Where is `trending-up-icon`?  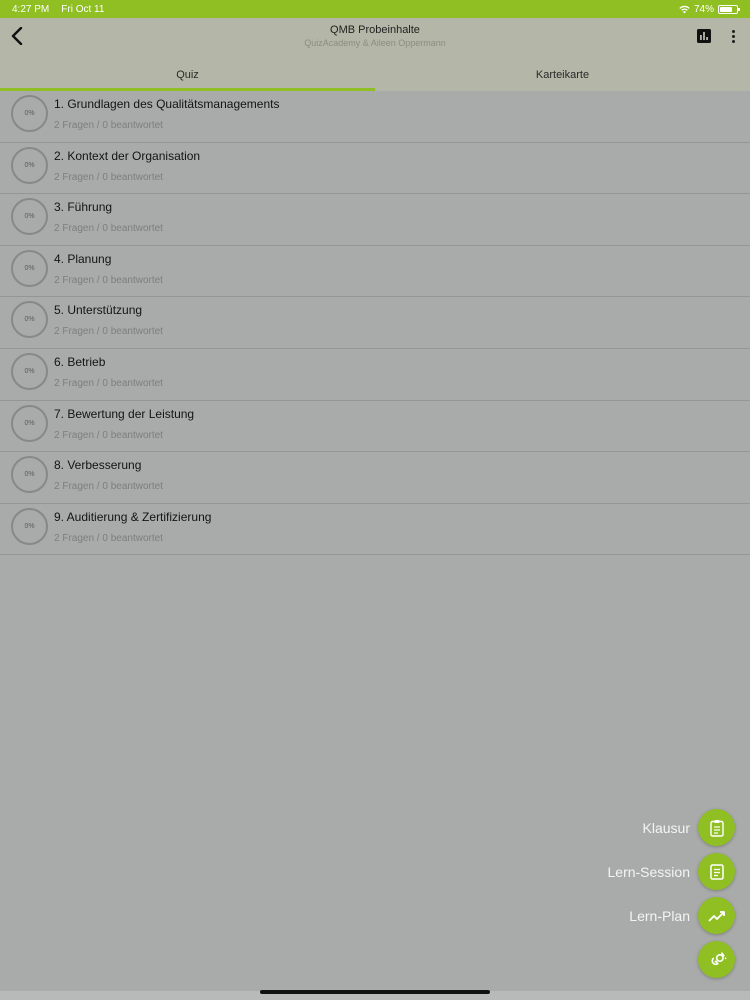
trending-up-icon is located at coordinates (716, 916).